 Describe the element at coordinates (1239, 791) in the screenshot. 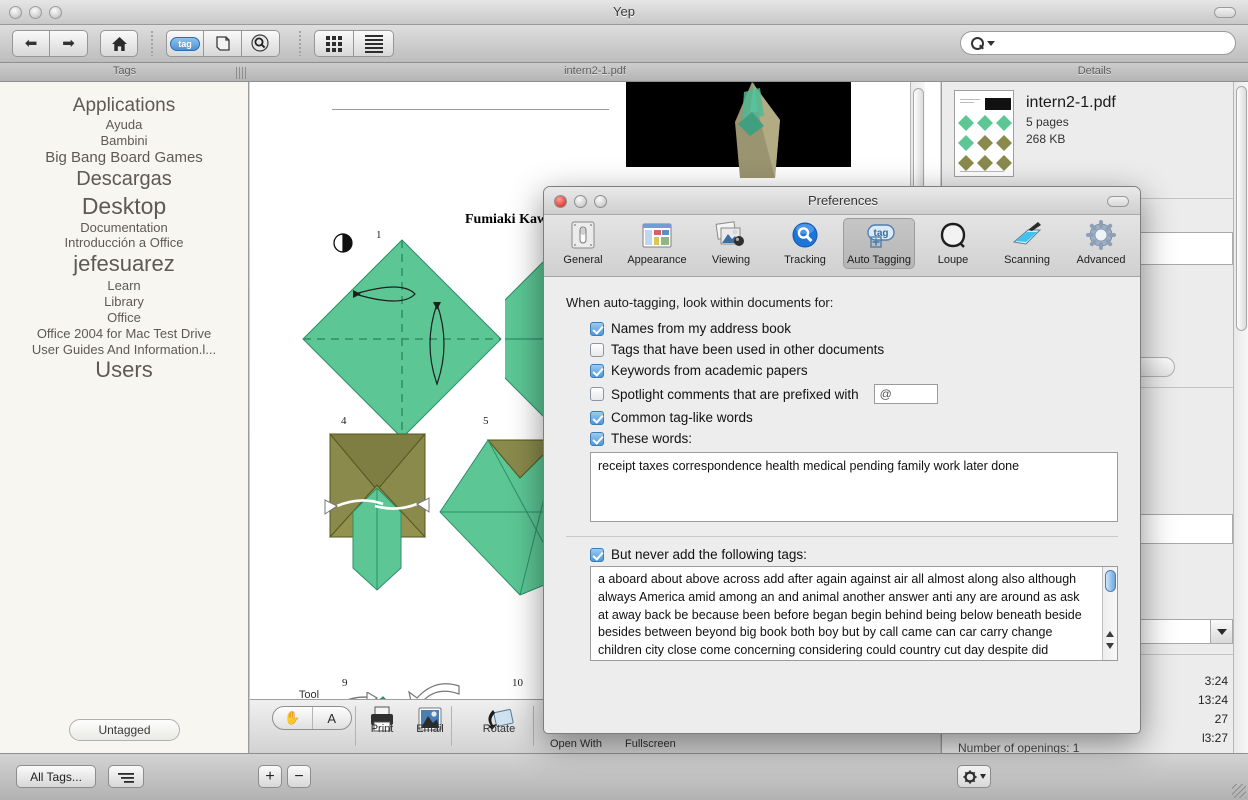

I see `resize-grip-icon` at that location.